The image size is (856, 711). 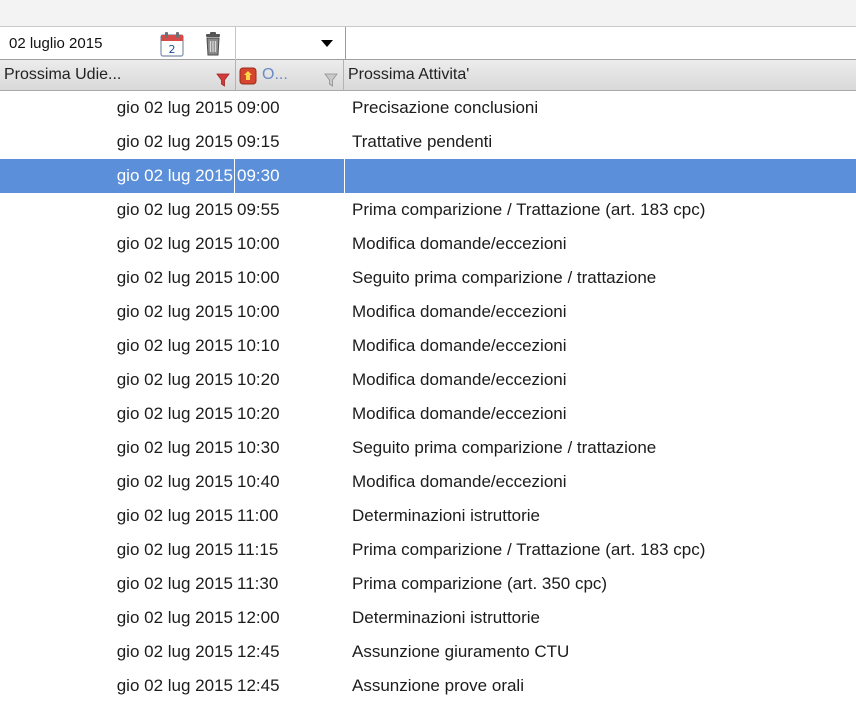 What do you see at coordinates (172, 49) in the screenshot?
I see `calendar-day-number: 2` at bounding box center [172, 49].